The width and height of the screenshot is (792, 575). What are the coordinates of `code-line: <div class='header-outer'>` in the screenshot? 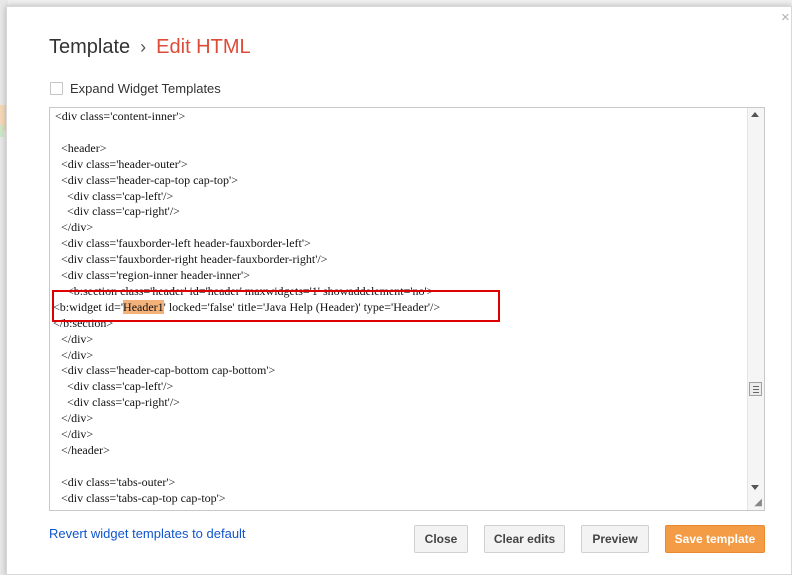 It's located at (121, 163).